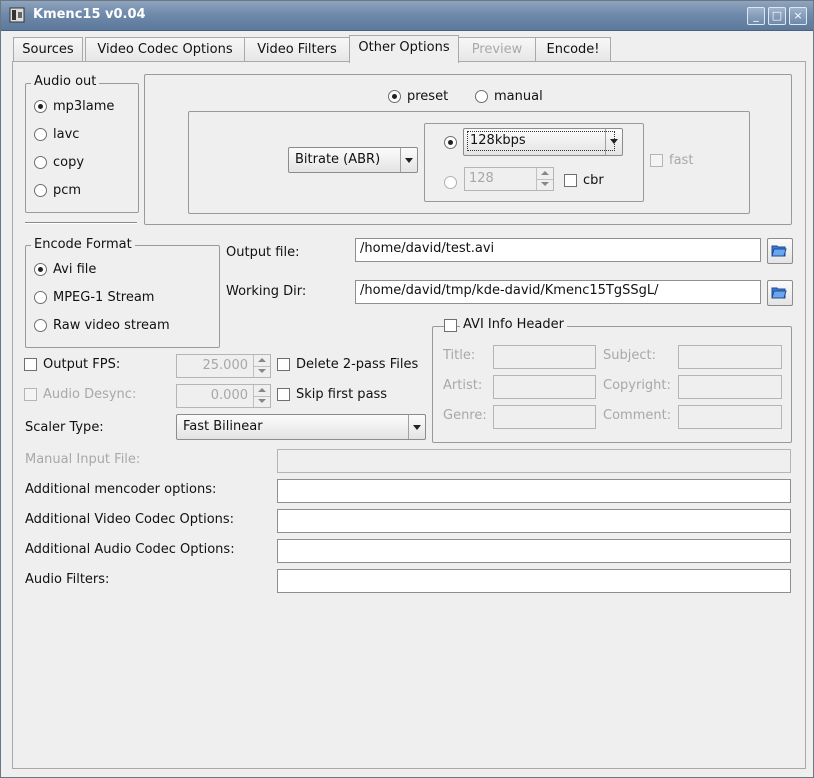 This screenshot has width=814, height=778. What do you see at coordinates (543, 142) in the screenshot?
I see `bitrate-preset-combo: 128kbps` at bounding box center [543, 142].